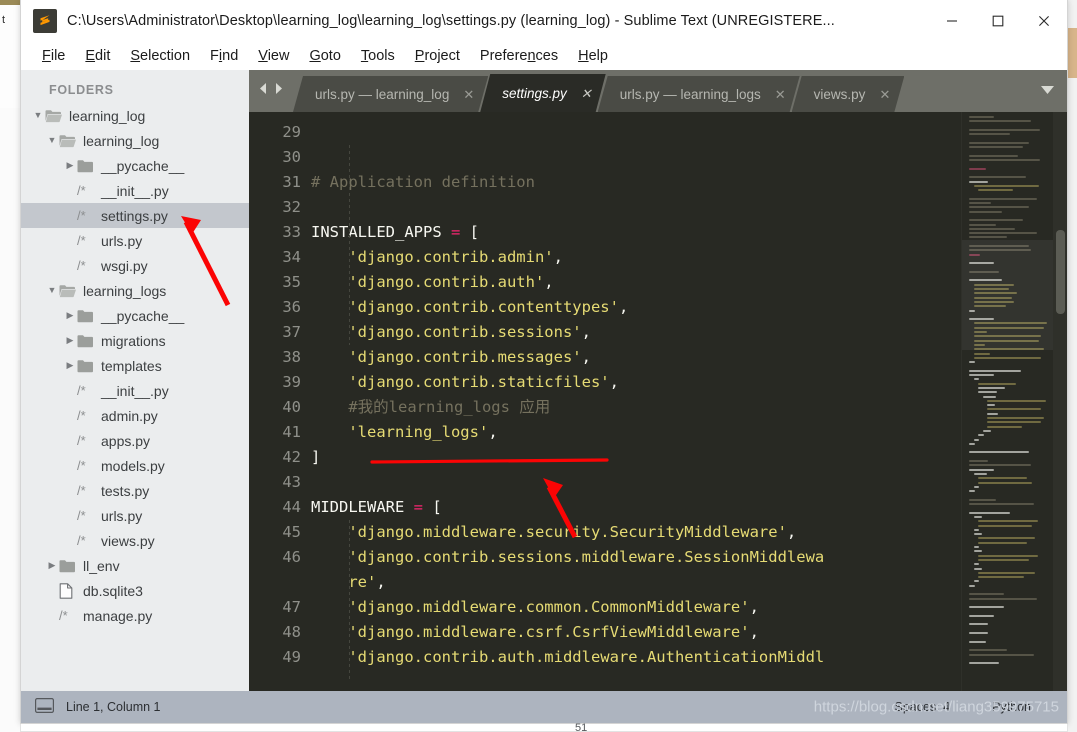  What do you see at coordinates (316, 457) in the screenshot?
I see `code-token-punc: ]` at bounding box center [316, 457].